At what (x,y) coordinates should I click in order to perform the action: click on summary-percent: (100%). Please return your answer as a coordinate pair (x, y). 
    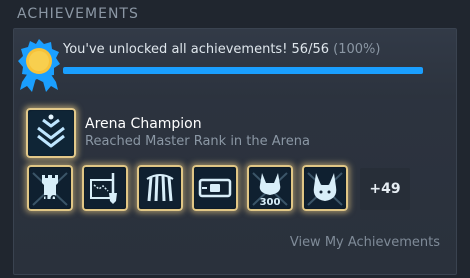
    Looking at the image, I should click on (357, 49).